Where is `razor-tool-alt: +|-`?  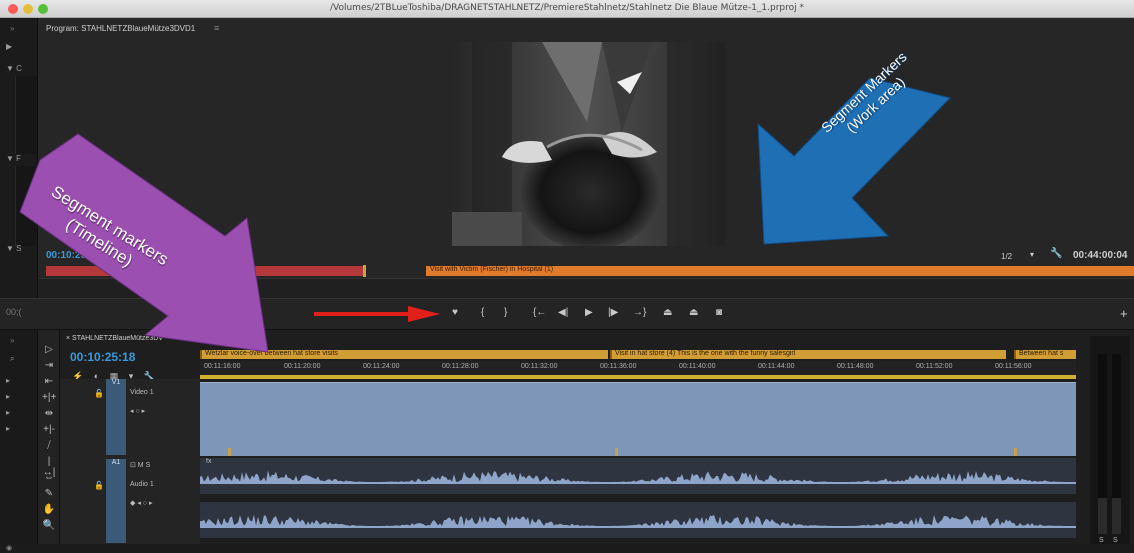
razor-tool-alt: +|- is located at coordinates (49, 429).